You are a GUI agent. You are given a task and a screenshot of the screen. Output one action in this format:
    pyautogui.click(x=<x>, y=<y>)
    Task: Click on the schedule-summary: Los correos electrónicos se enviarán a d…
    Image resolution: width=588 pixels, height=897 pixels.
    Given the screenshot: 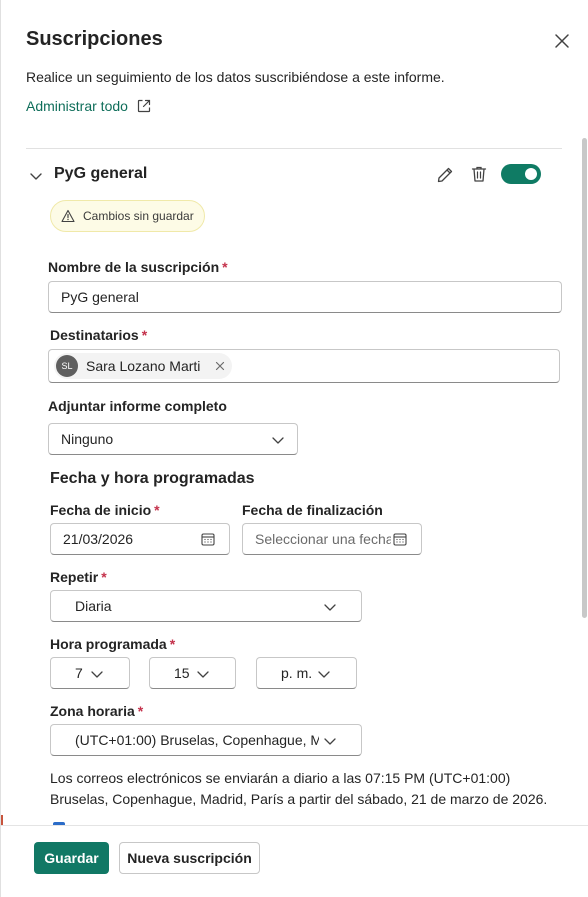 What is the action you would take?
    pyautogui.click(x=299, y=788)
    